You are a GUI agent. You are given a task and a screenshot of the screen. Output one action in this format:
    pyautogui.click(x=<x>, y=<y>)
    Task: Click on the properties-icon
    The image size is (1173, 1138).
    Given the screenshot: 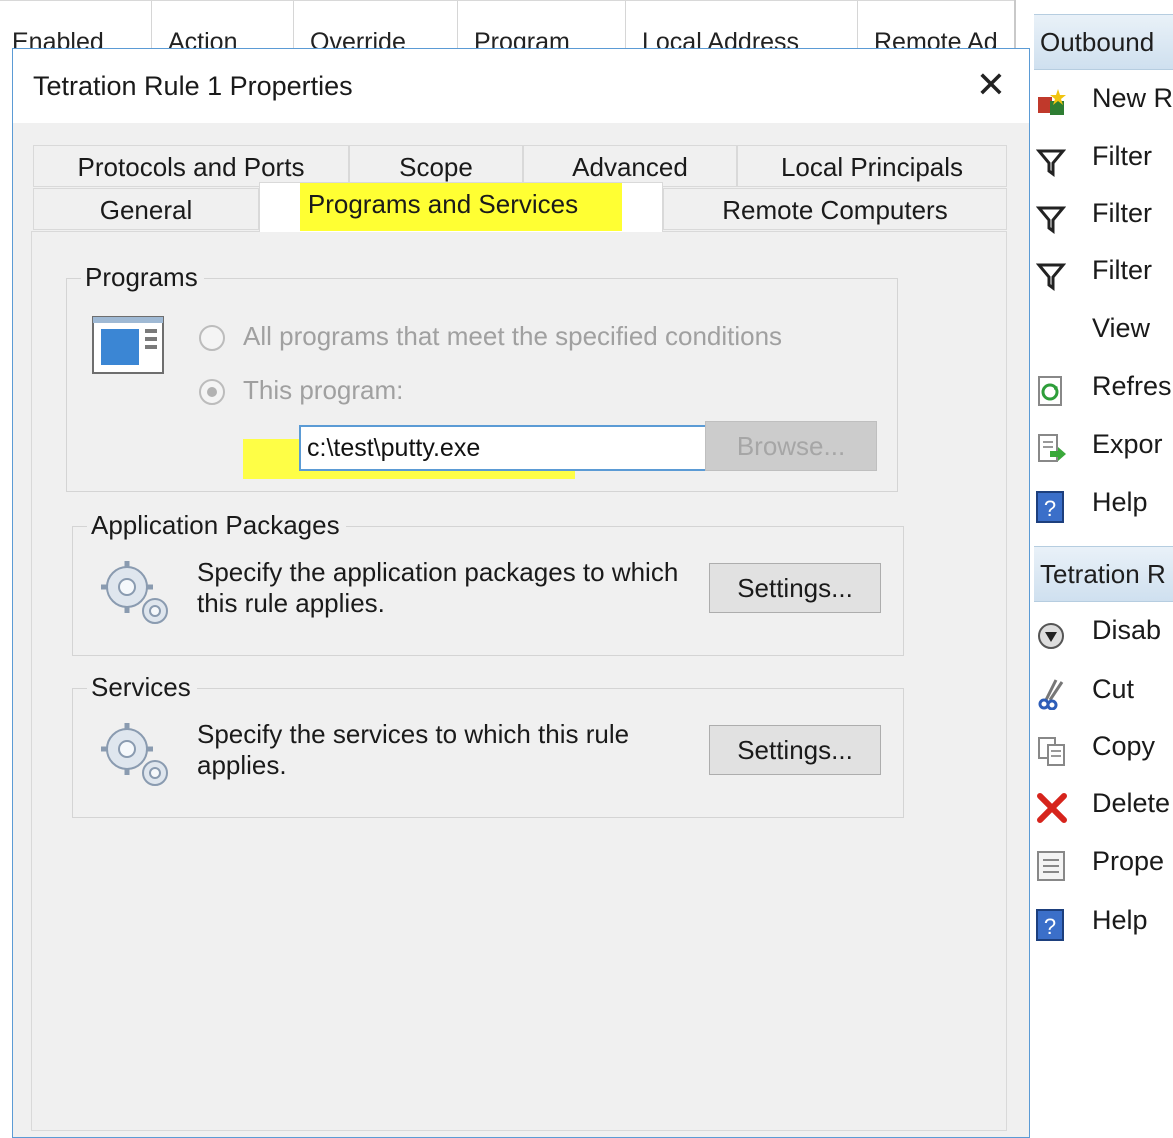 What is the action you would take?
    pyautogui.click(x=1051, y=863)
    